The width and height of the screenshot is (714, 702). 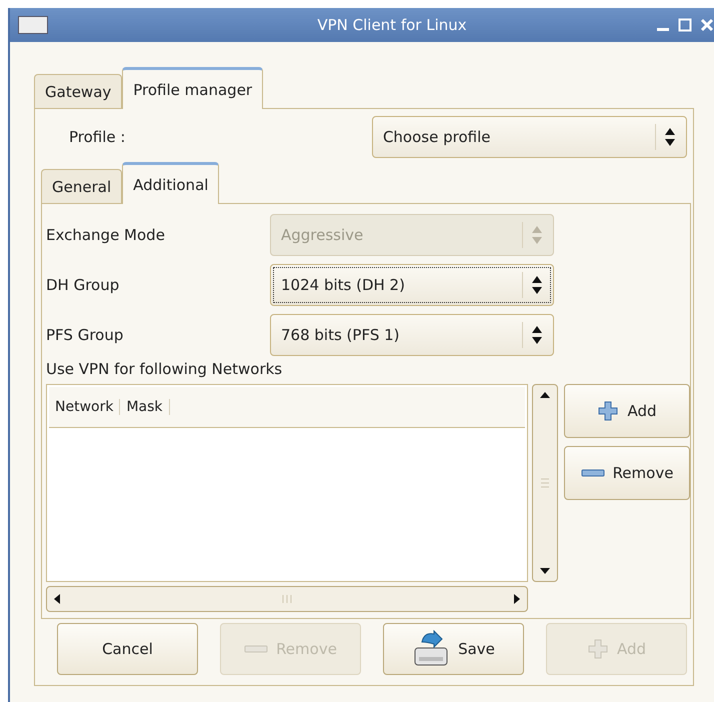 I want to click on horizontal-scrollbar, so click(x=287, y=599).